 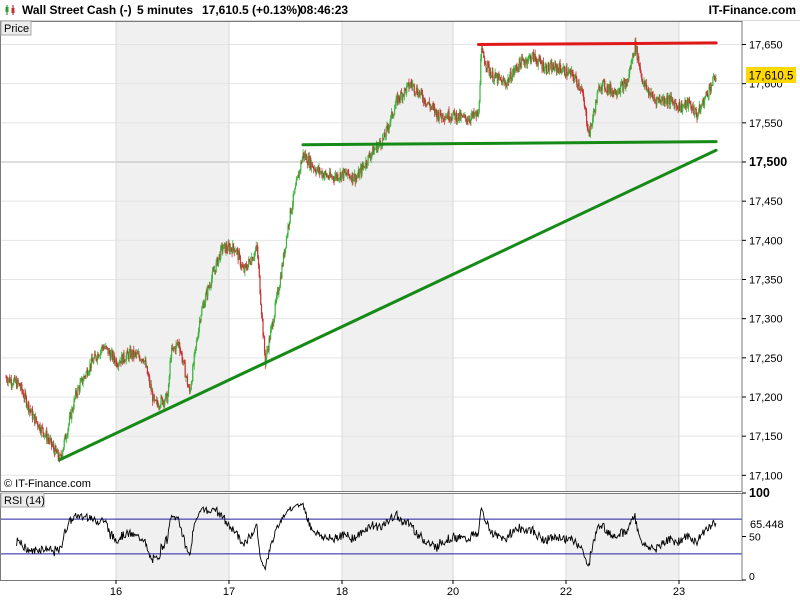 I want to click on x-axis-label: 23, so click(x=679, y=592).